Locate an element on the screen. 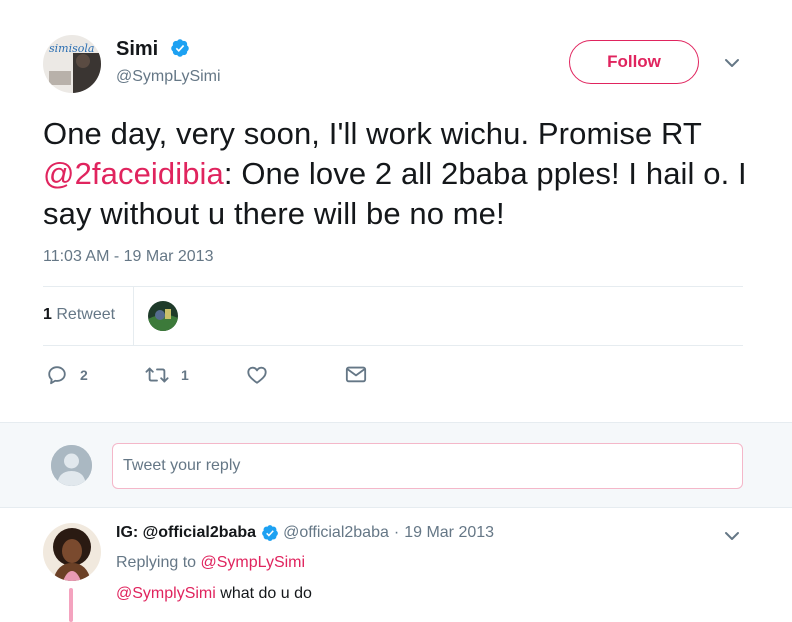  replying-to: Replying to @SympLySimi is located at coordinates (210, 563).